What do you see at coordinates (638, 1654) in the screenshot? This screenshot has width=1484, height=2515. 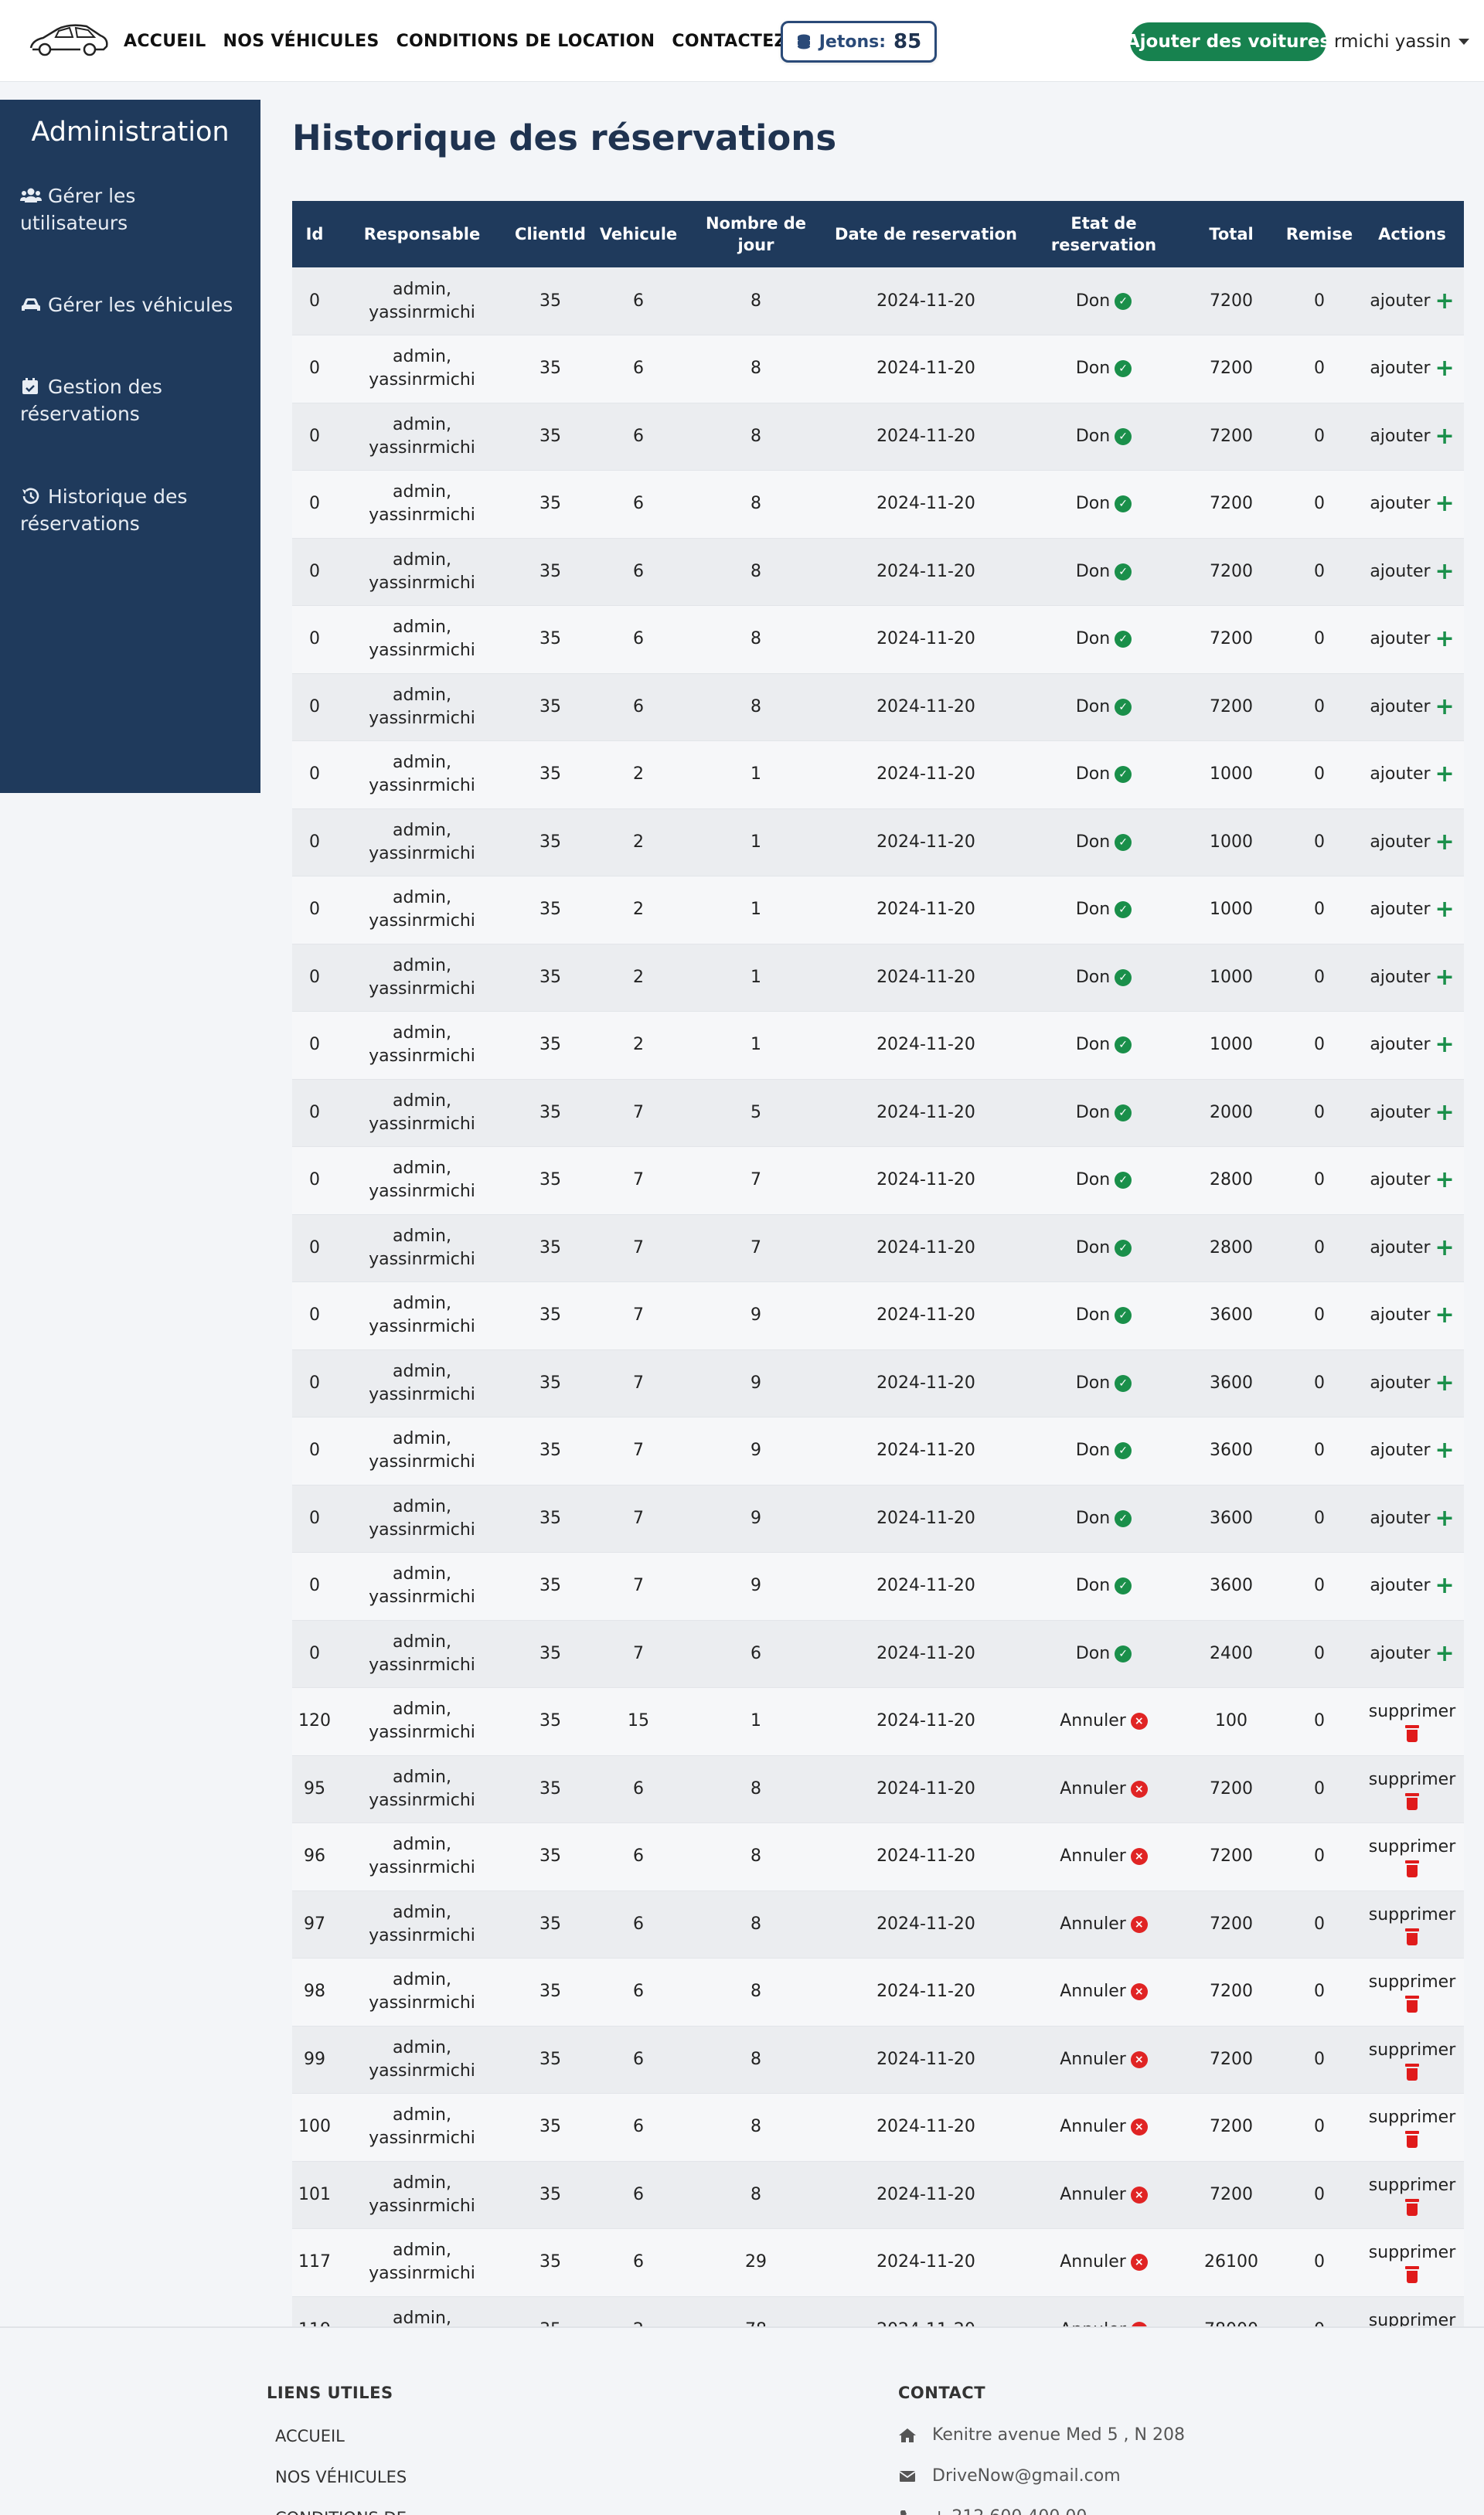 I see `cell-vehicule: 7` at bounding box center [638, 1654].